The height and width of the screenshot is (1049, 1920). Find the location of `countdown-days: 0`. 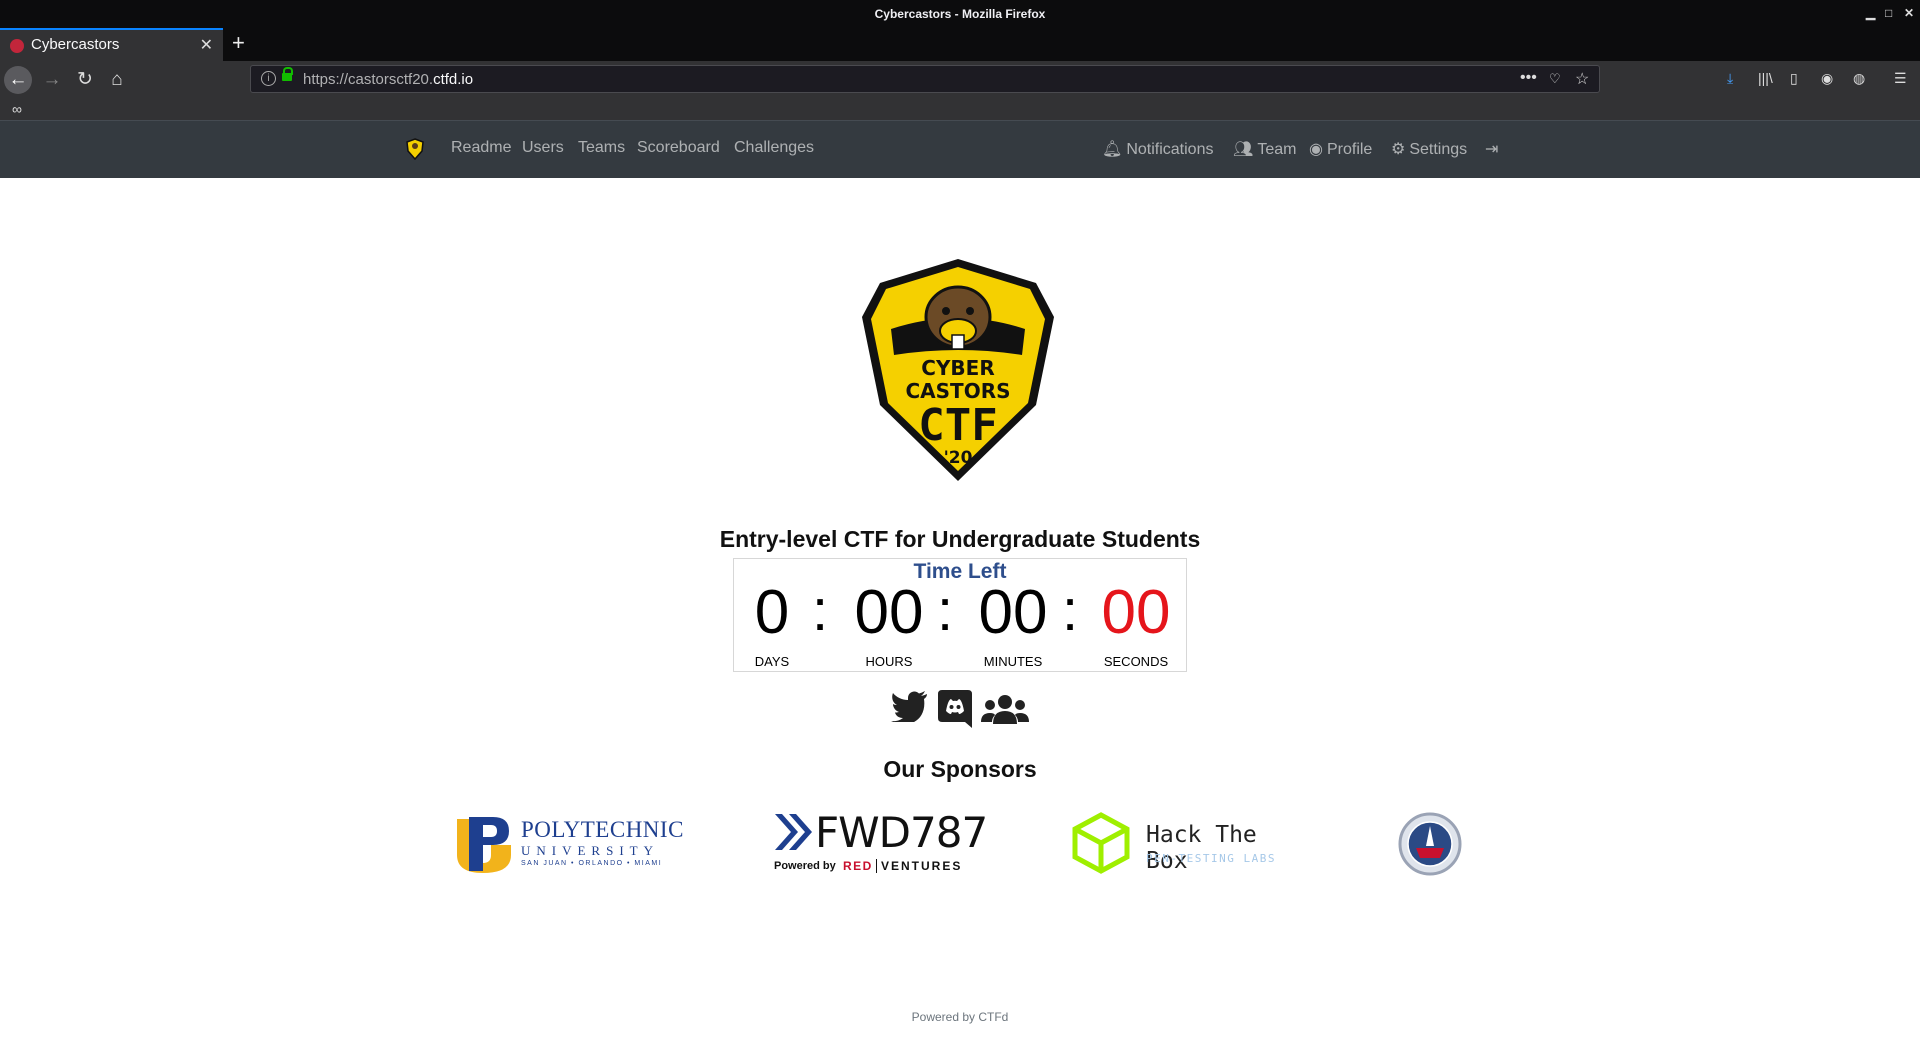

countdown-days: 0 is located at coordinates (772, 612).